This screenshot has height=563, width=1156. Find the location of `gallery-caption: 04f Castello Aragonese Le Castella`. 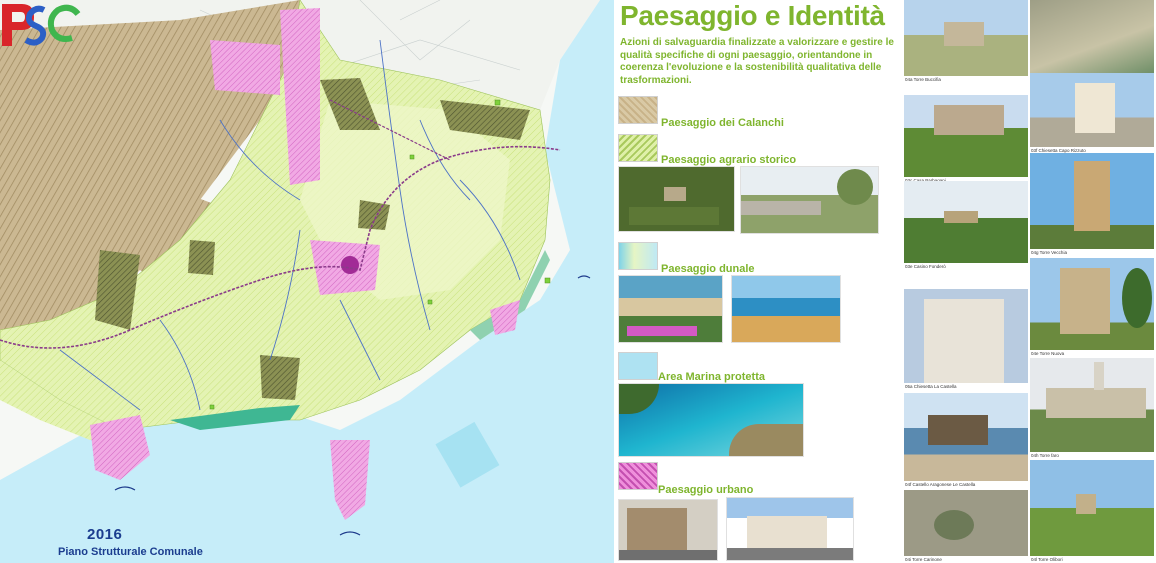

gallery-caption: 04f Castello Aragonese Le Castella is located at coordinates (940, 484).